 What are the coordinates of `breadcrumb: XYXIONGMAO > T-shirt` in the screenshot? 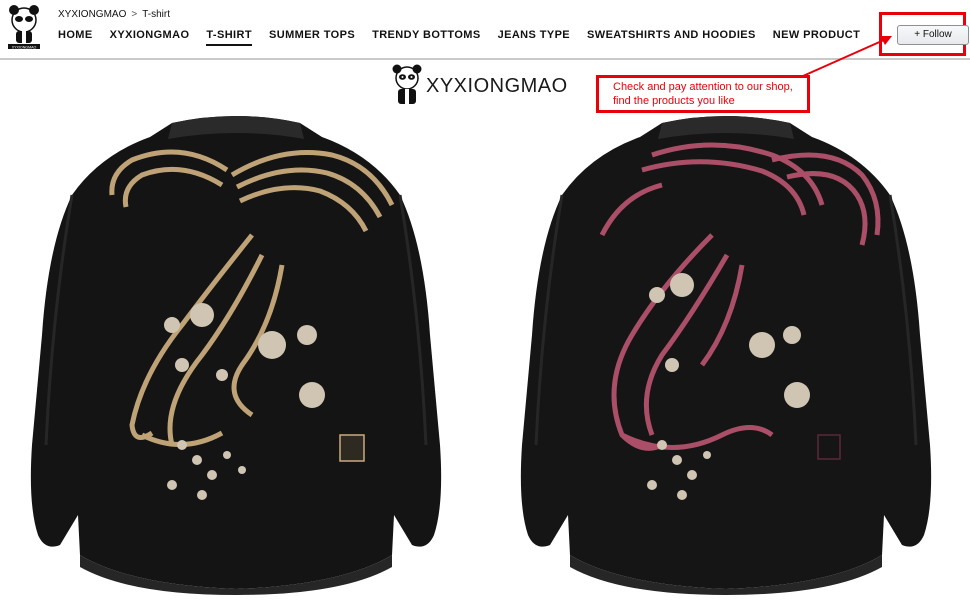 It's located at (114, 14).